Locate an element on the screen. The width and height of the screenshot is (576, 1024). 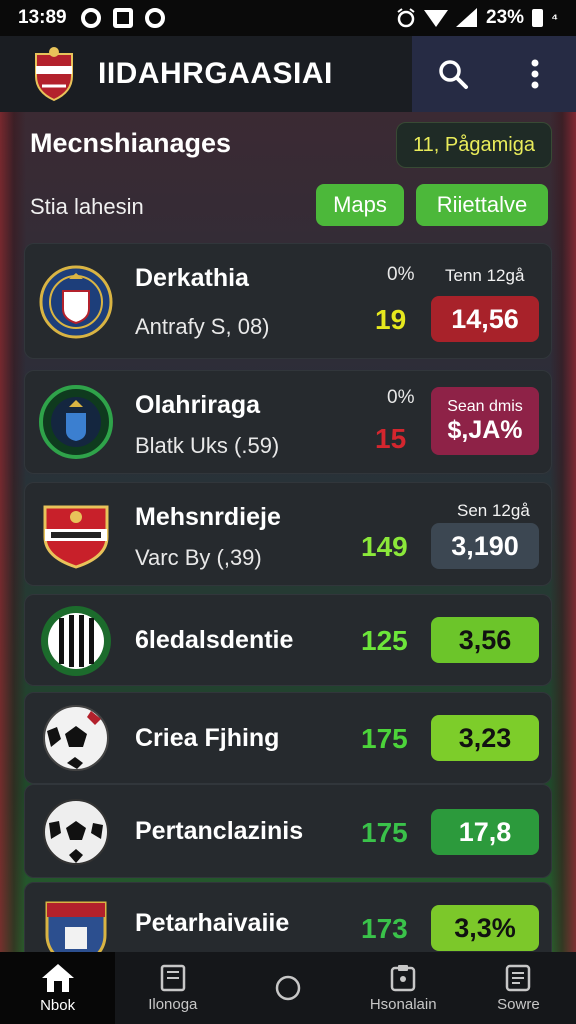
team-name: Criea Fjhing is located at coordinates (207, 738).